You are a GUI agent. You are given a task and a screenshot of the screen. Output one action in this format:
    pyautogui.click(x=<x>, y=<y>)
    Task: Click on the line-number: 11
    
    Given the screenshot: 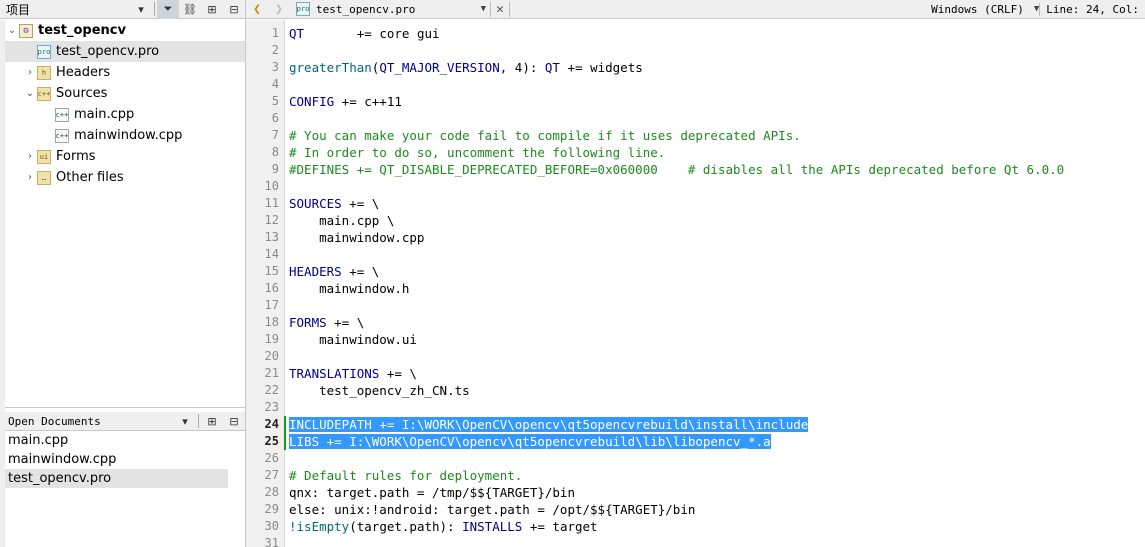 What is the action you would take?
    pyautogui.click(x=271, y=203)
    